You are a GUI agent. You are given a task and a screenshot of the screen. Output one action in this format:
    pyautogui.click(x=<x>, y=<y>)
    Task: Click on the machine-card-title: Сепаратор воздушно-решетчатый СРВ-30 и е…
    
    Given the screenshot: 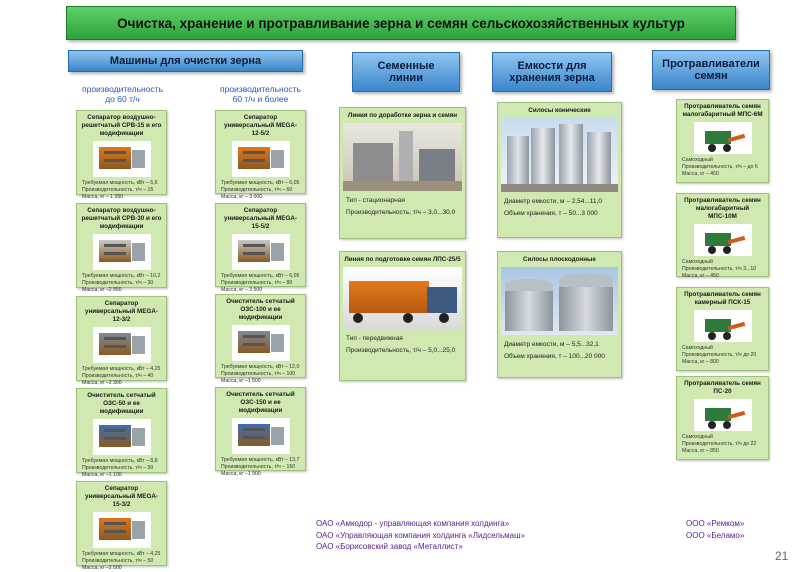 What is the action you would take?
    pyautogui.click(x=121, y=218)
    